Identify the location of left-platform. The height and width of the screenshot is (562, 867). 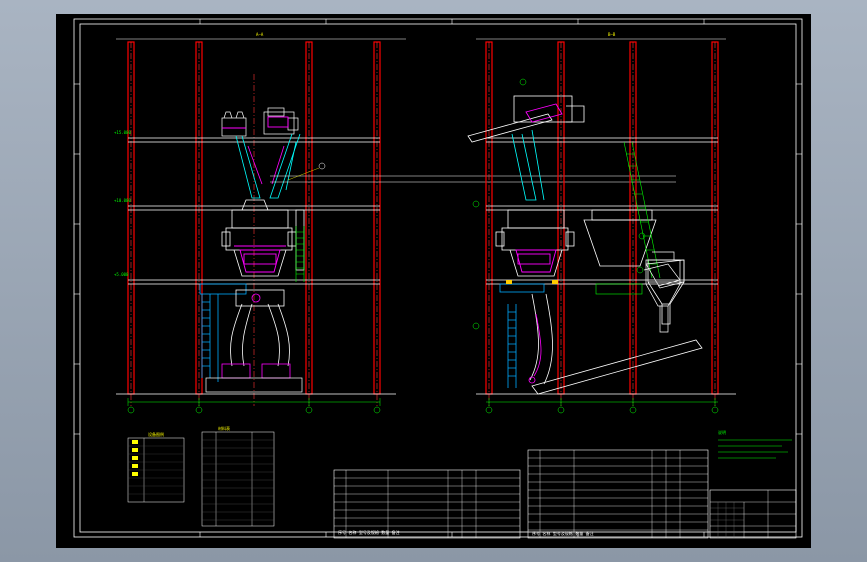
(223, 332).